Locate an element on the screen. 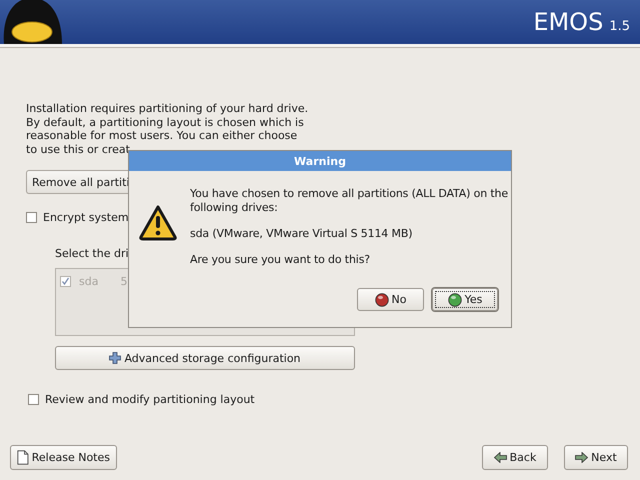 Image resolution: width=640 pixels, height=480 pixels. dialog-message: You have chosen to remove all partitions (ALL DATA) on the following drives: is located at coordinates (349, 200).